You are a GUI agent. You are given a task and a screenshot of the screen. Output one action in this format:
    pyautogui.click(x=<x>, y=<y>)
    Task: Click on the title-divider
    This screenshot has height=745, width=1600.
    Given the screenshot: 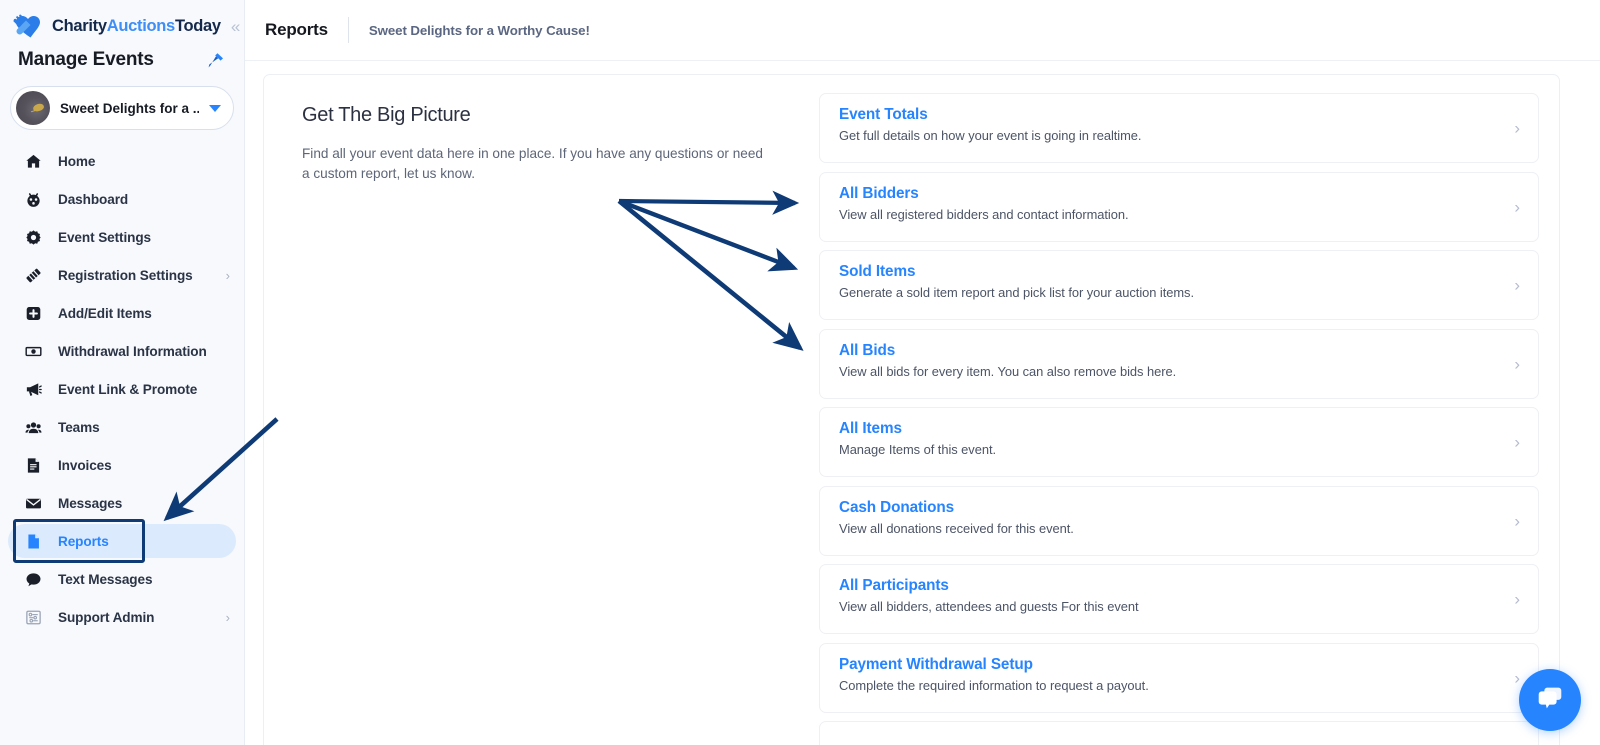 What is the action you would take?
    pyautogui.click(x=348, y=30)
    